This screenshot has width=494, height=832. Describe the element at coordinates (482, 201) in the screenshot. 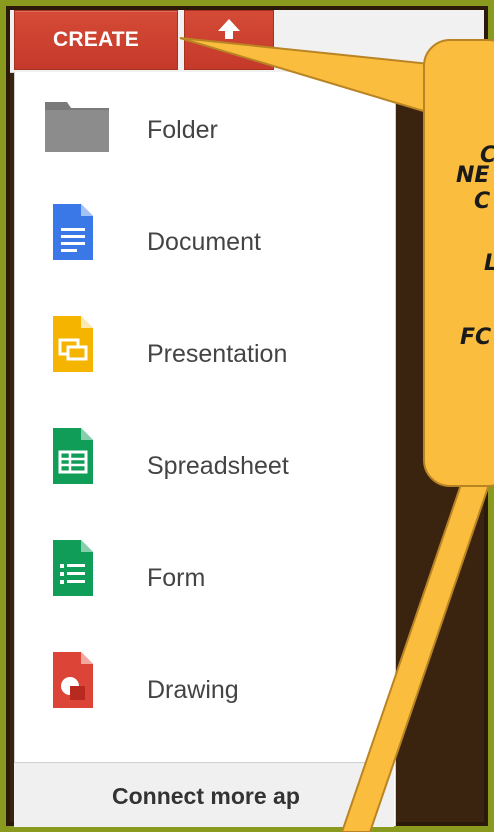

I see `callout-line: C` at that location.